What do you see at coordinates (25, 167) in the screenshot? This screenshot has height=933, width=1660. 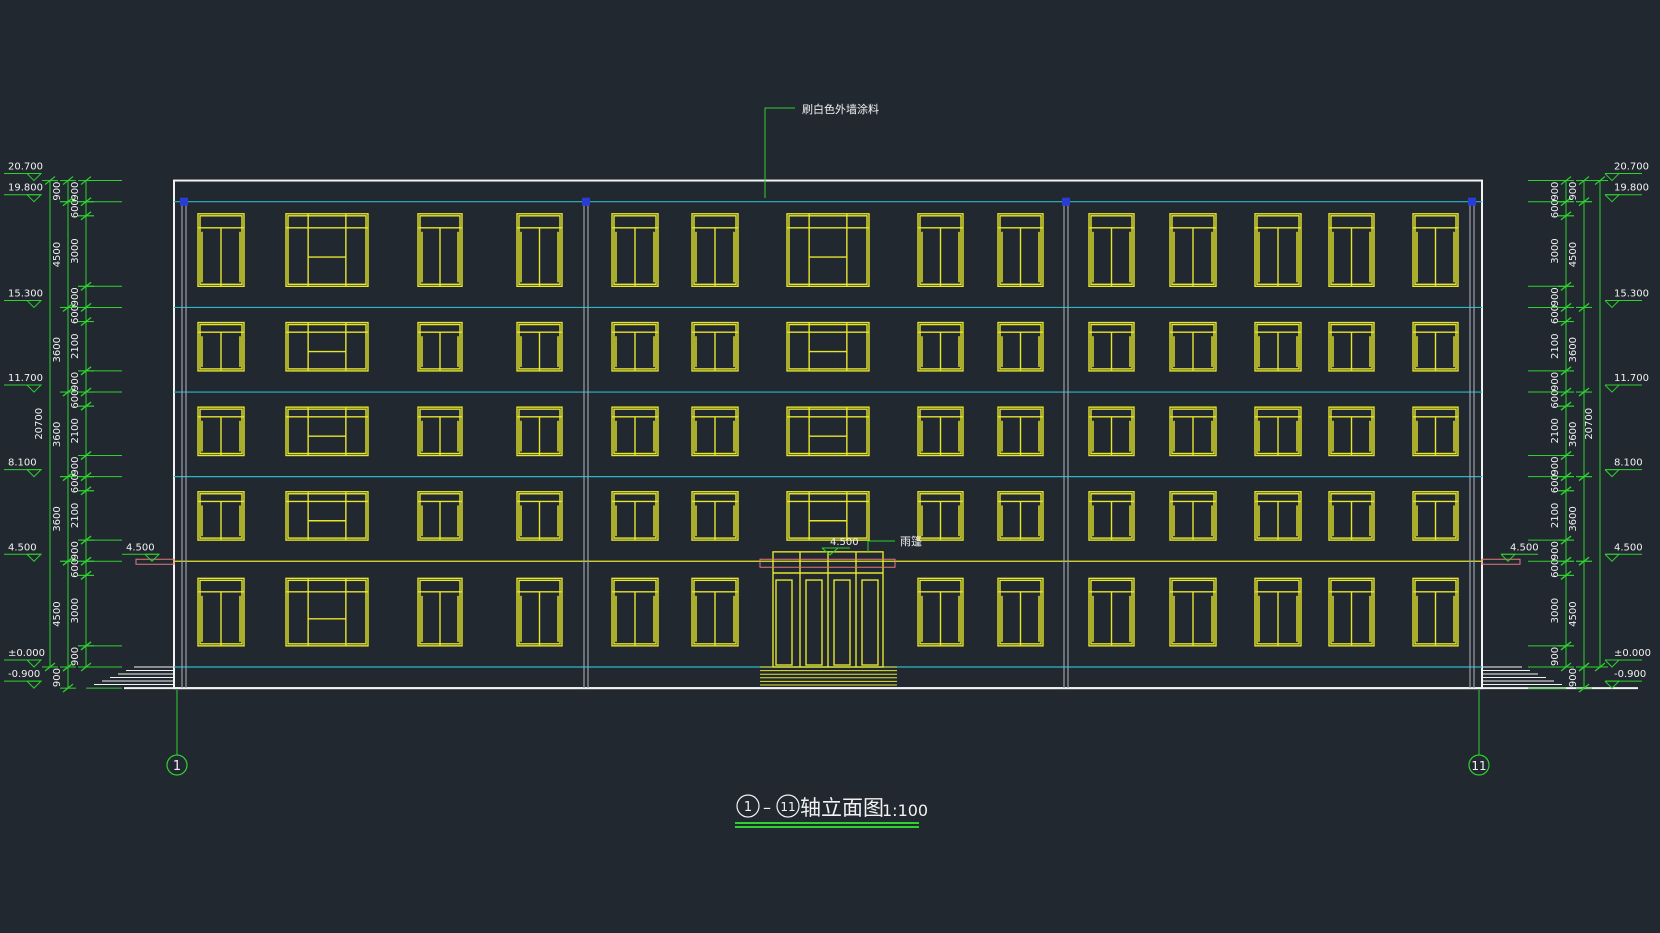 I see `level-label: 20.700` at bounding box center [25, 167].